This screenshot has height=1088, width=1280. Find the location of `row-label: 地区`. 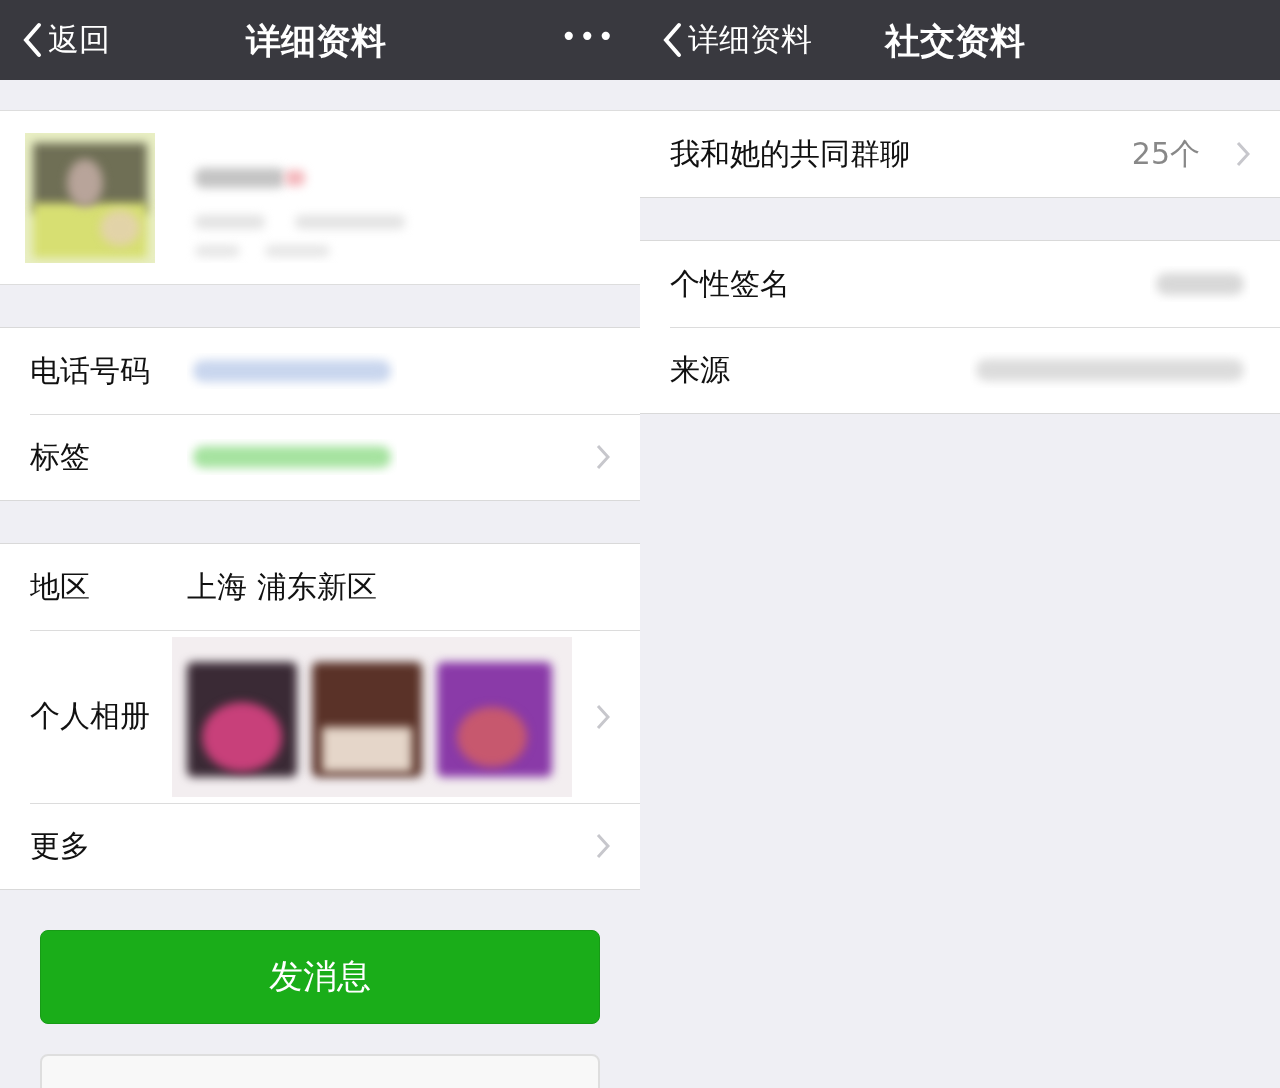

row-label: 地区 is located at coordinates (60, 586).